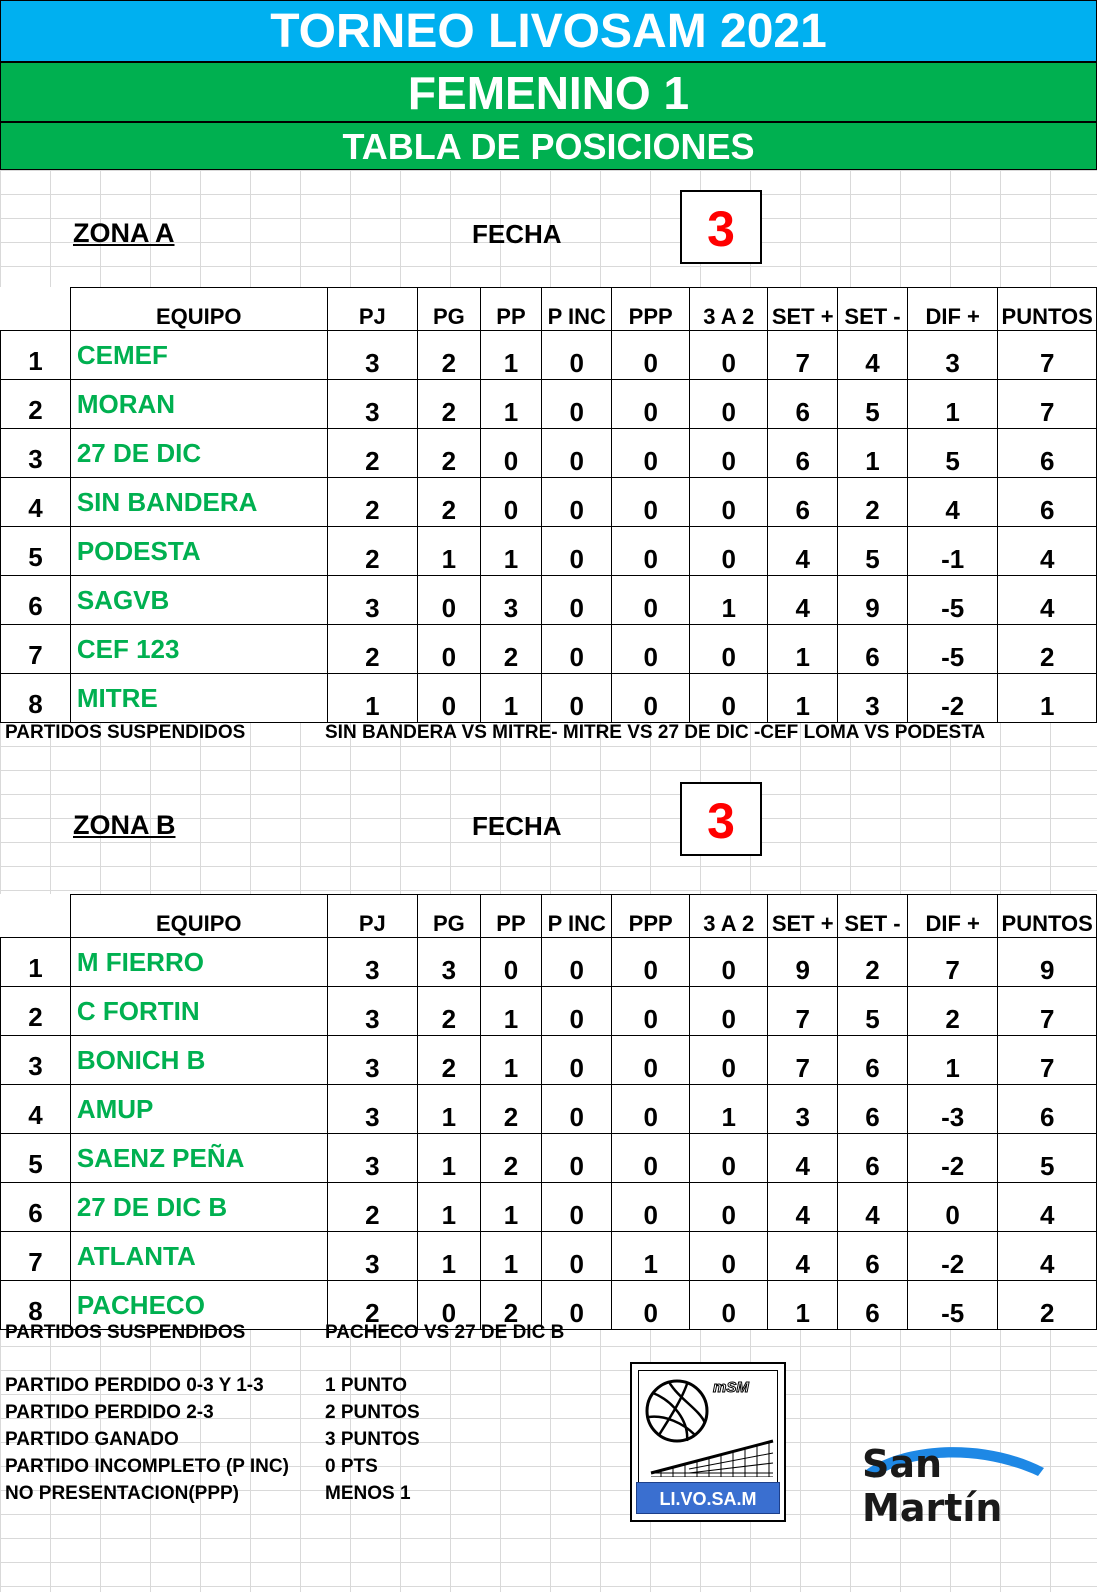  Describe the element at coordinates (134, 1385) in the screenshot. I see `legend-label: PARTIDO PERDIDO 0-3 Y 1-3` at that location.